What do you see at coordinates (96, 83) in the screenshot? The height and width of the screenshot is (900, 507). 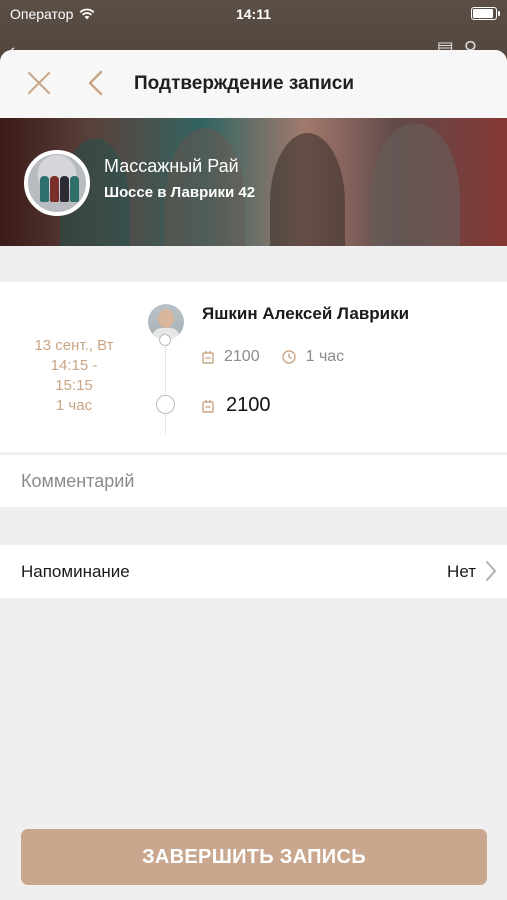 I see `back-chevron-icon` at bounding box center [96, 83].